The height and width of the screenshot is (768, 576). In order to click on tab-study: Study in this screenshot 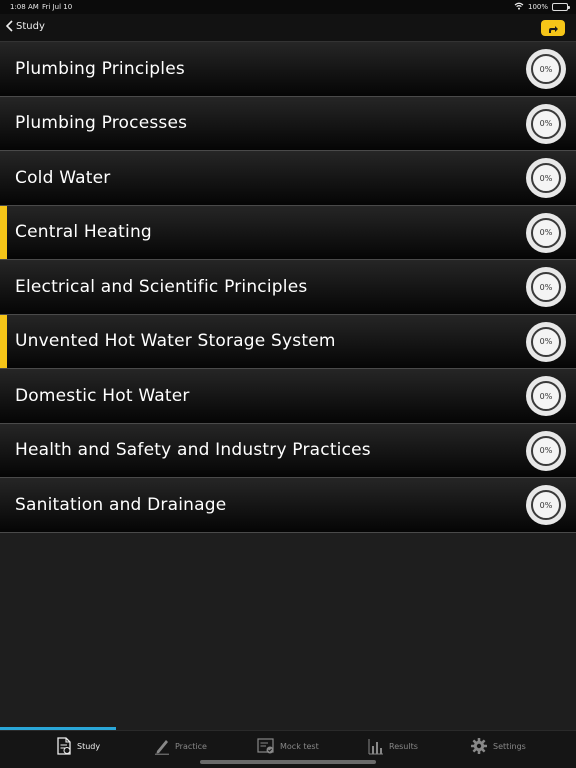, I will do `click(78, 746)`.